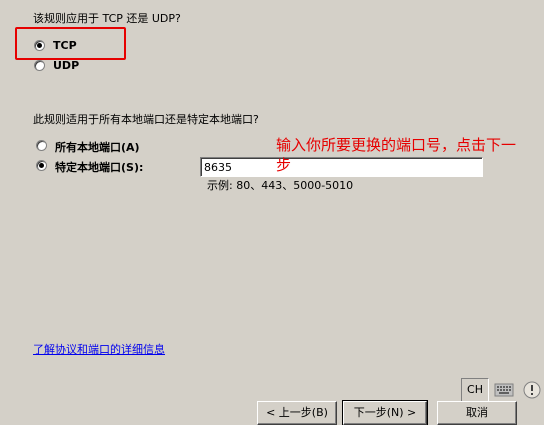 The image size is (544, 425). What do you see at coordinates (532, 390) in the screenshot?
I see `ime-menu-icon` at bounding box center [532, 390].